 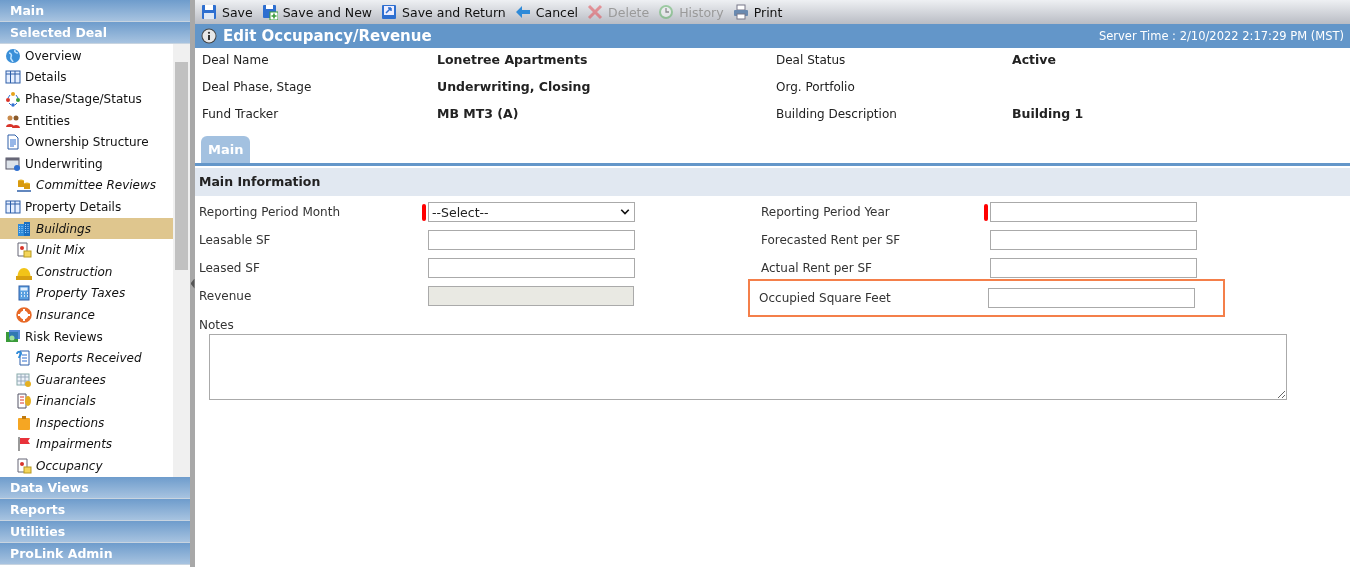 What do you see at coordinates (86, 228) in the screenshot?
I see `nav-item: Buildings` at bounding box center [86, 228].